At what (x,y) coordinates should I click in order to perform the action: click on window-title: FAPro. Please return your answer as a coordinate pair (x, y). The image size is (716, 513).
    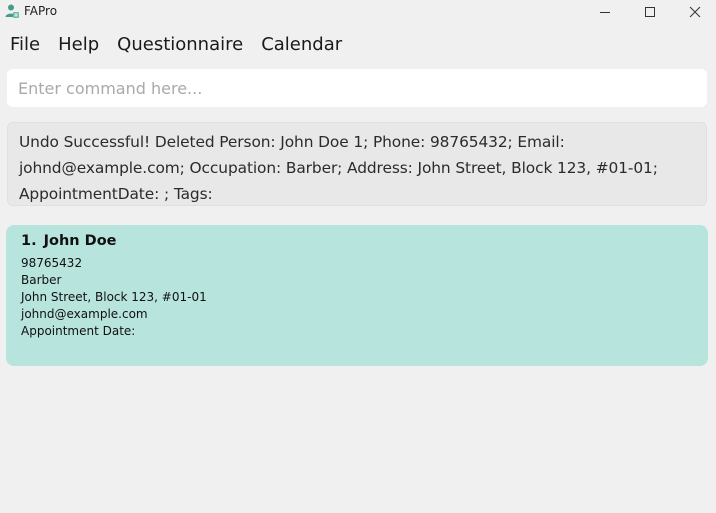
    Looking at the image, I should click on (41, 11).